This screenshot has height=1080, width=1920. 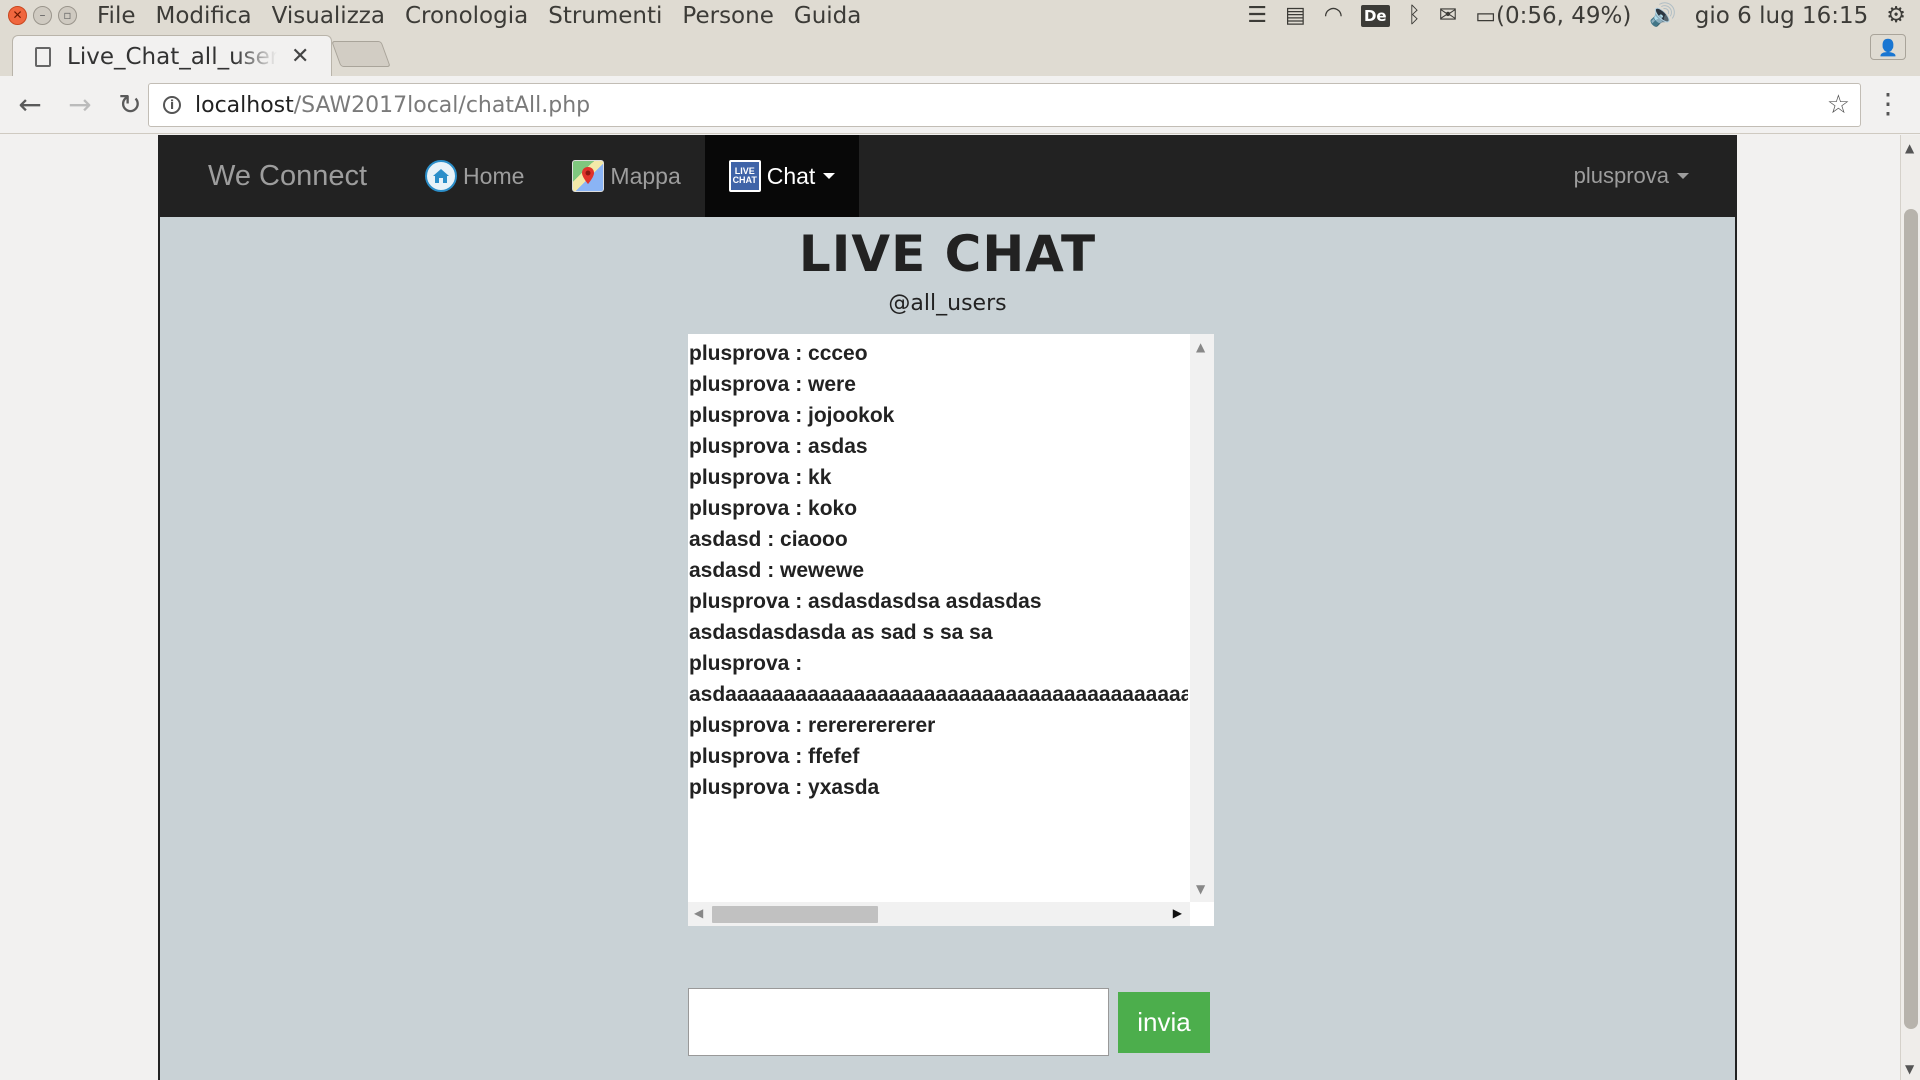 I want to click on page-title: LIVE CHAT, so click(x=947, y=254).